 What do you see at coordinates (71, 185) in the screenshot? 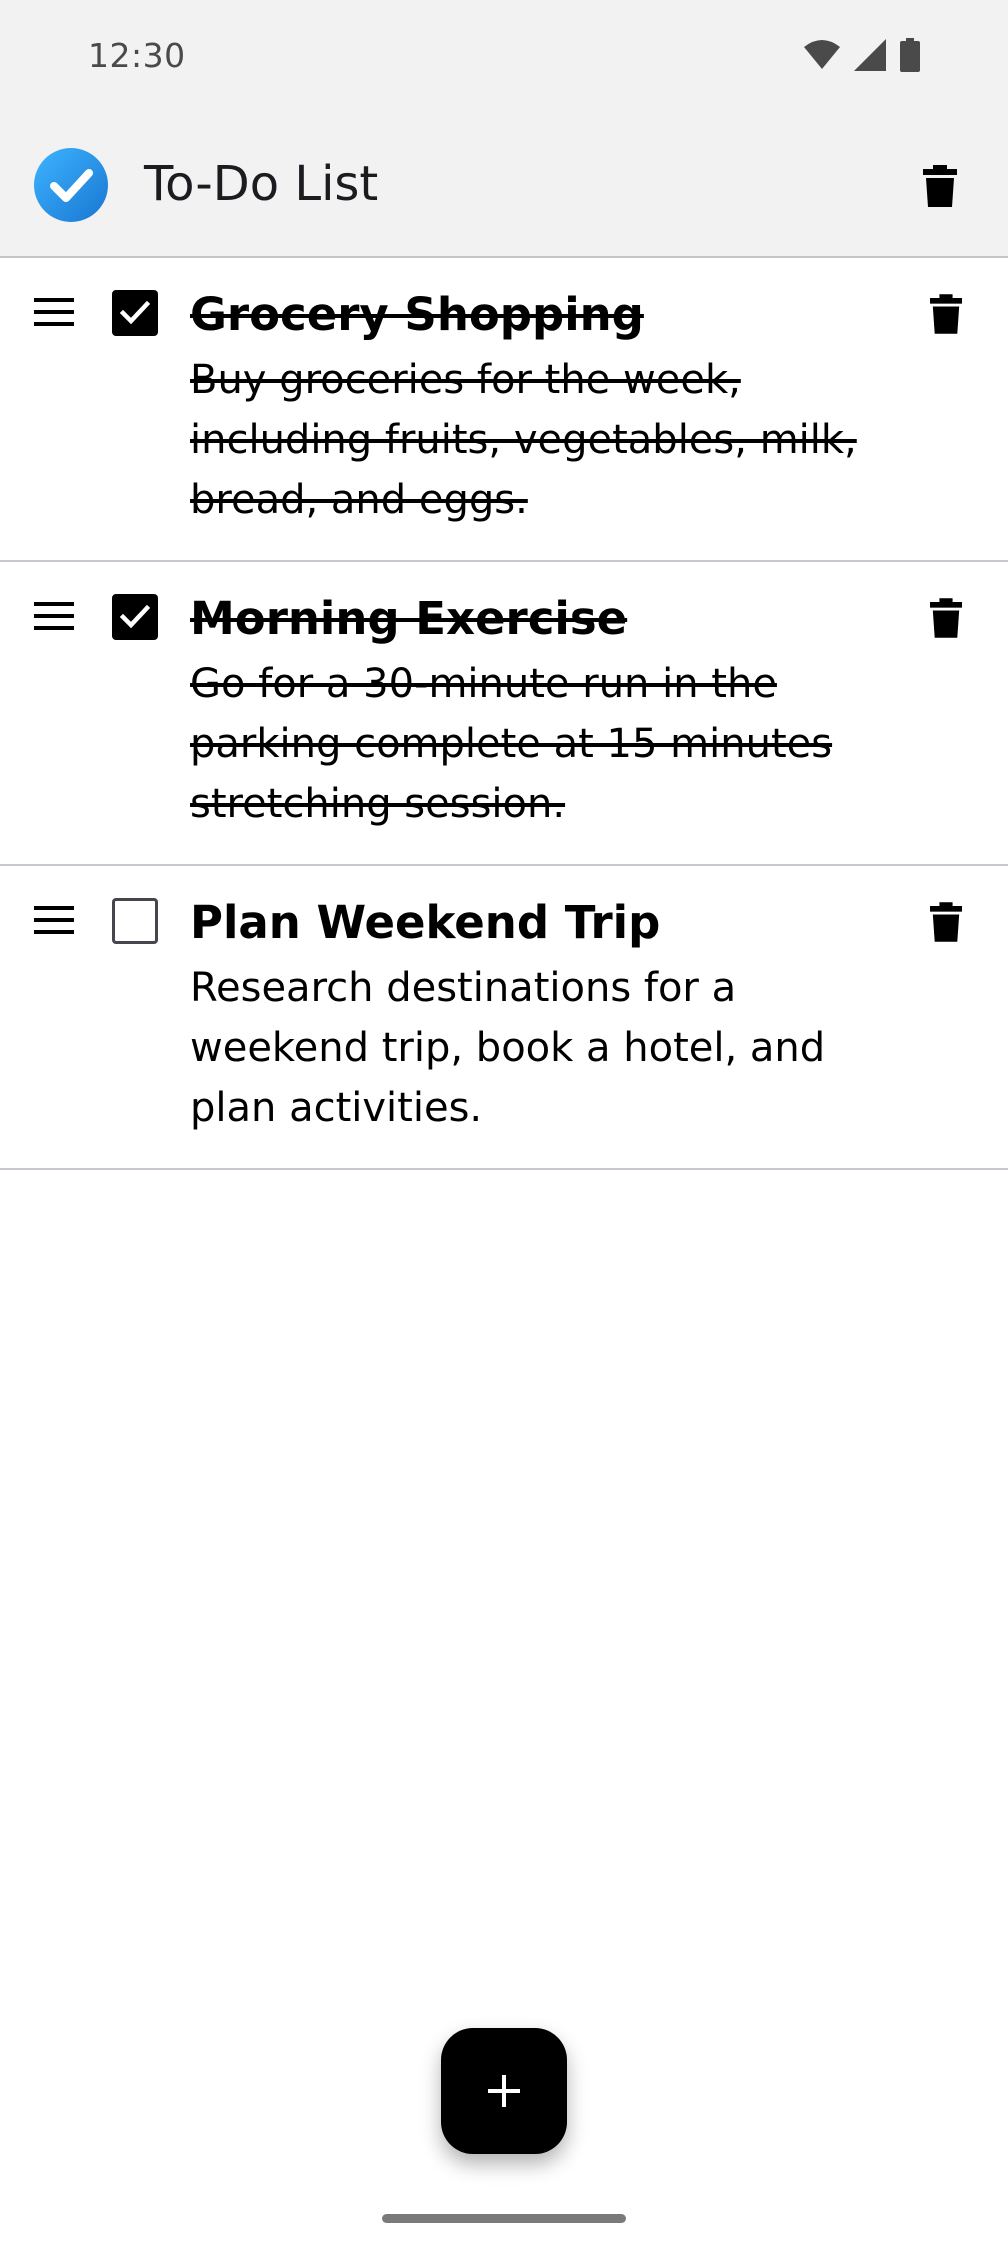
I see `checkmark-circle-icon` at bounding box center [71, 185].